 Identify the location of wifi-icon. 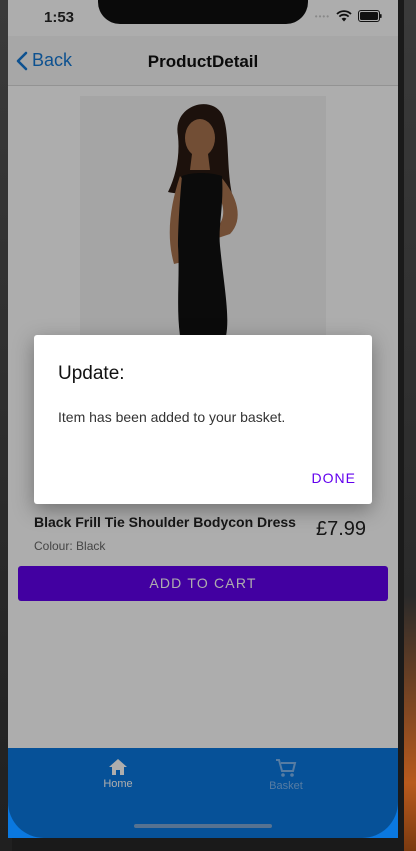
(344, 16).